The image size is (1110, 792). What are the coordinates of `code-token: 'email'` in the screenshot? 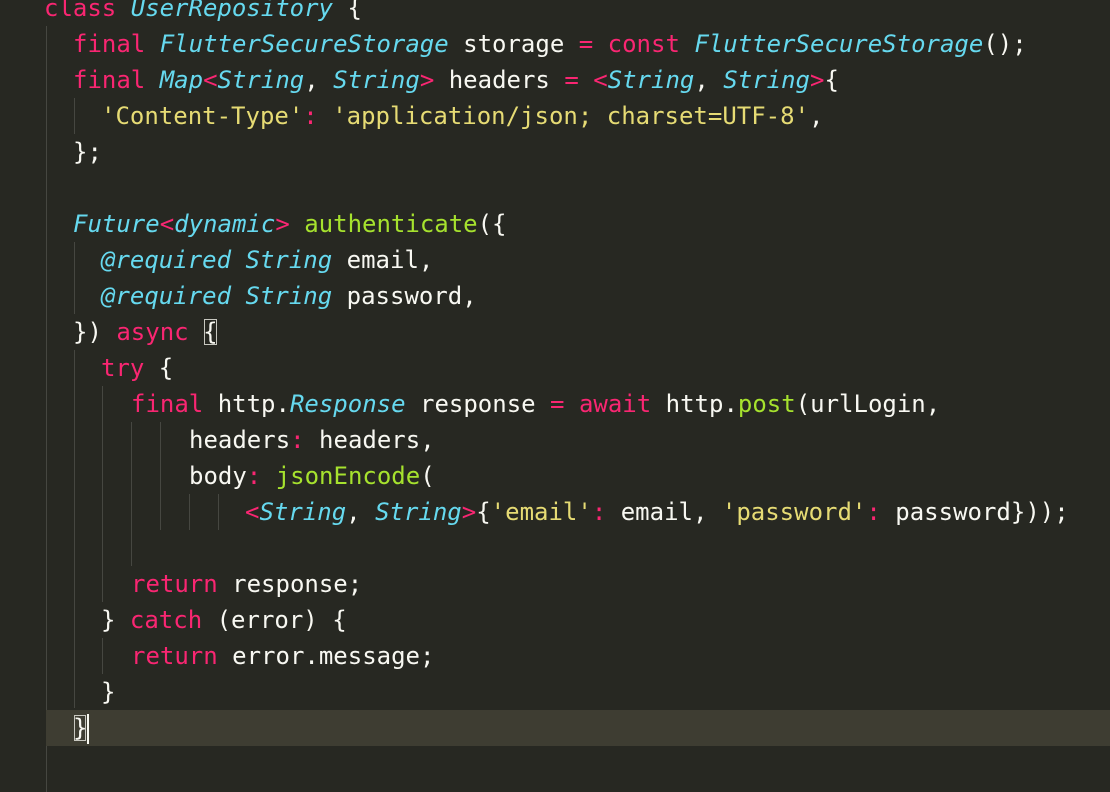 It's located at (541, 512).